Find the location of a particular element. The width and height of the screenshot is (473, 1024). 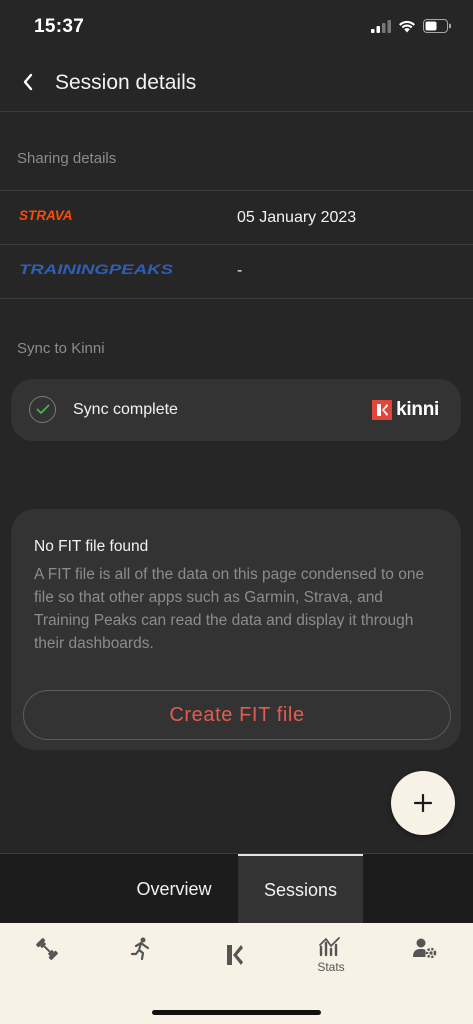

status-time: 15:37 is located at coordinates (59, 26).